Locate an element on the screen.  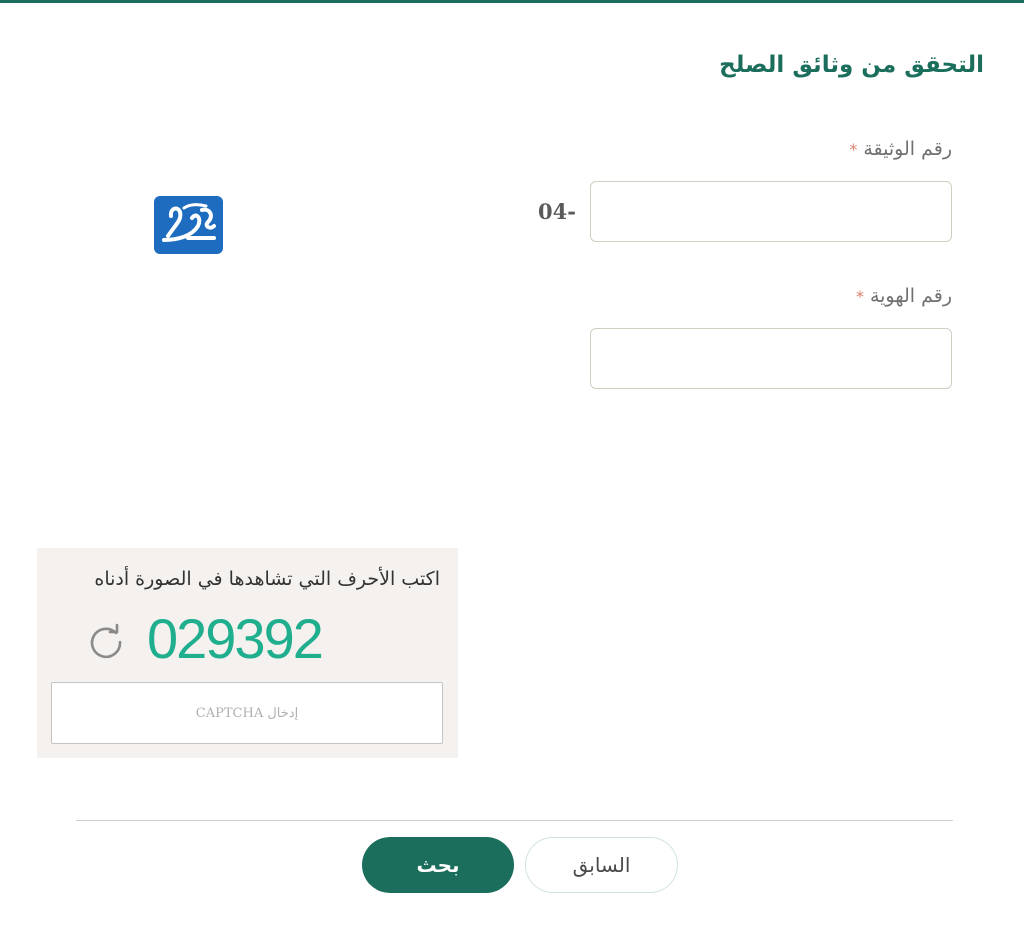
document-number-label: رقم الوثيقة * is located at coordinates (900, 149).